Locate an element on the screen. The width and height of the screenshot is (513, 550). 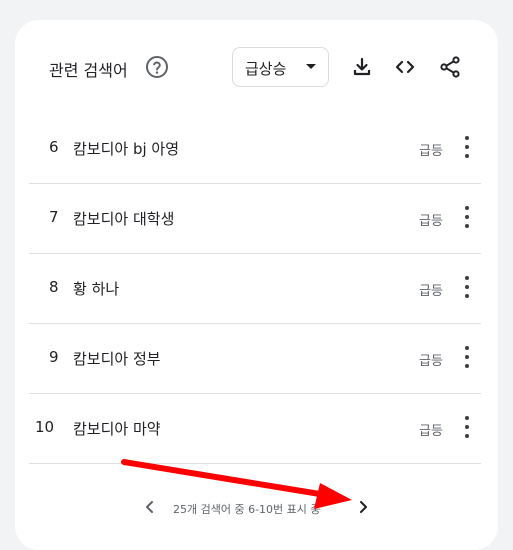
row-query: 캄보디아 bj 아영 is located at coordinates (126, 148).